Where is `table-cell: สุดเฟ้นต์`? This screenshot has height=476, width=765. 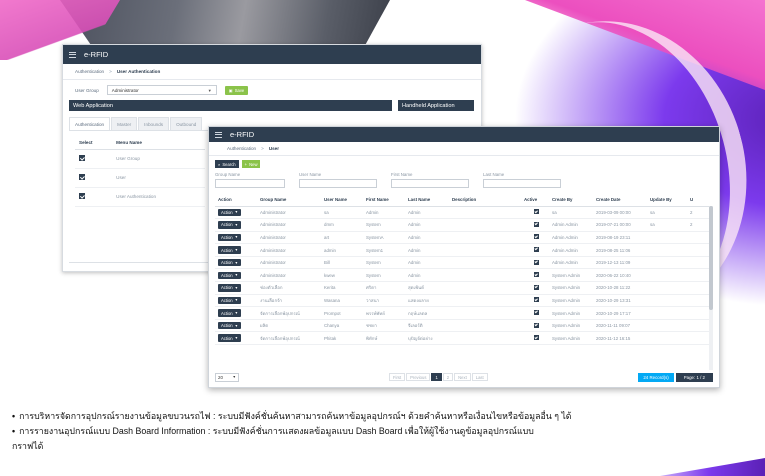
table-cell: สุดเฟ้นต์ is located at coordinates (427, 288).